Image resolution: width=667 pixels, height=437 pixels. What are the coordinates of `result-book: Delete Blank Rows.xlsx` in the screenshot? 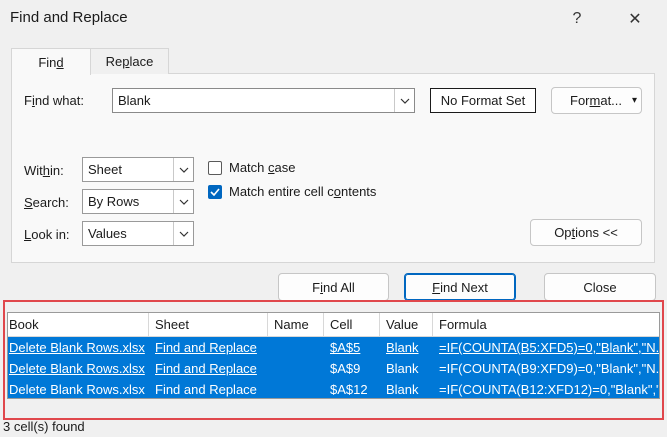 It's located at (78, 388).